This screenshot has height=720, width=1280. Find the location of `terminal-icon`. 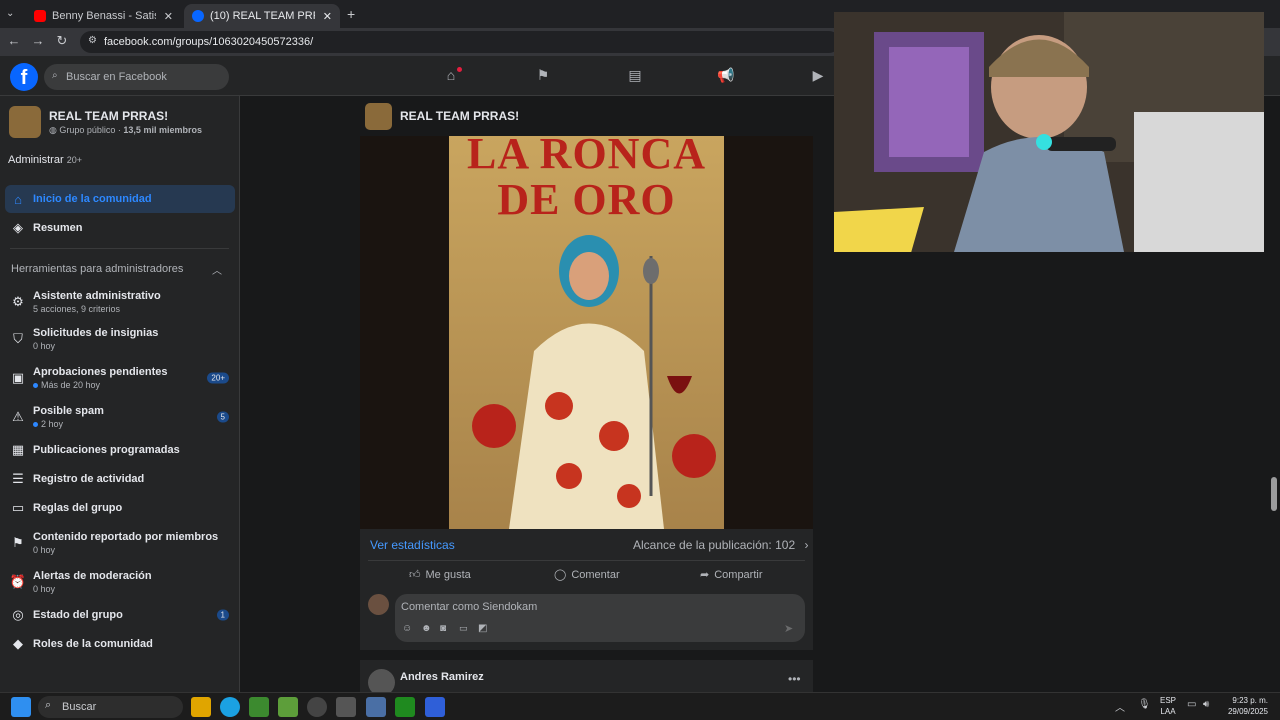

terminal-icon is located at coordinates (405, 707).